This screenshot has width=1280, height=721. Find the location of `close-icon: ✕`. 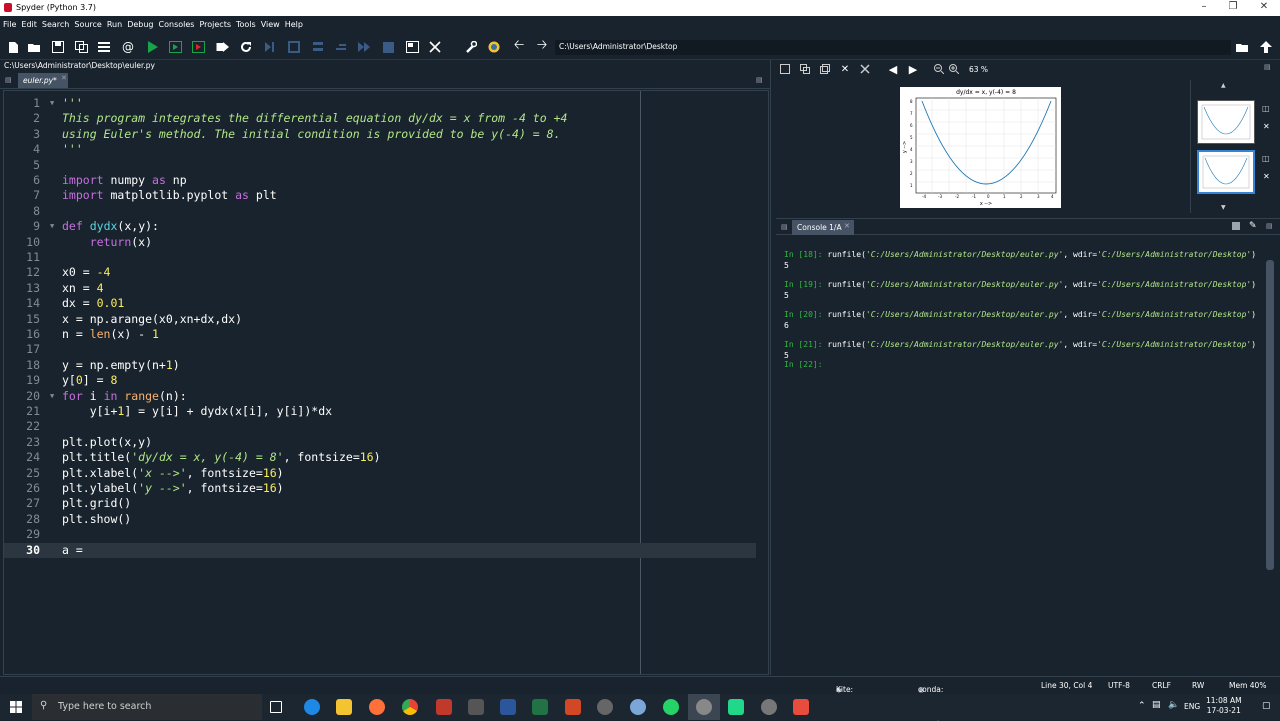

close-icon: ✕ is located at coordinates (1264, 6).